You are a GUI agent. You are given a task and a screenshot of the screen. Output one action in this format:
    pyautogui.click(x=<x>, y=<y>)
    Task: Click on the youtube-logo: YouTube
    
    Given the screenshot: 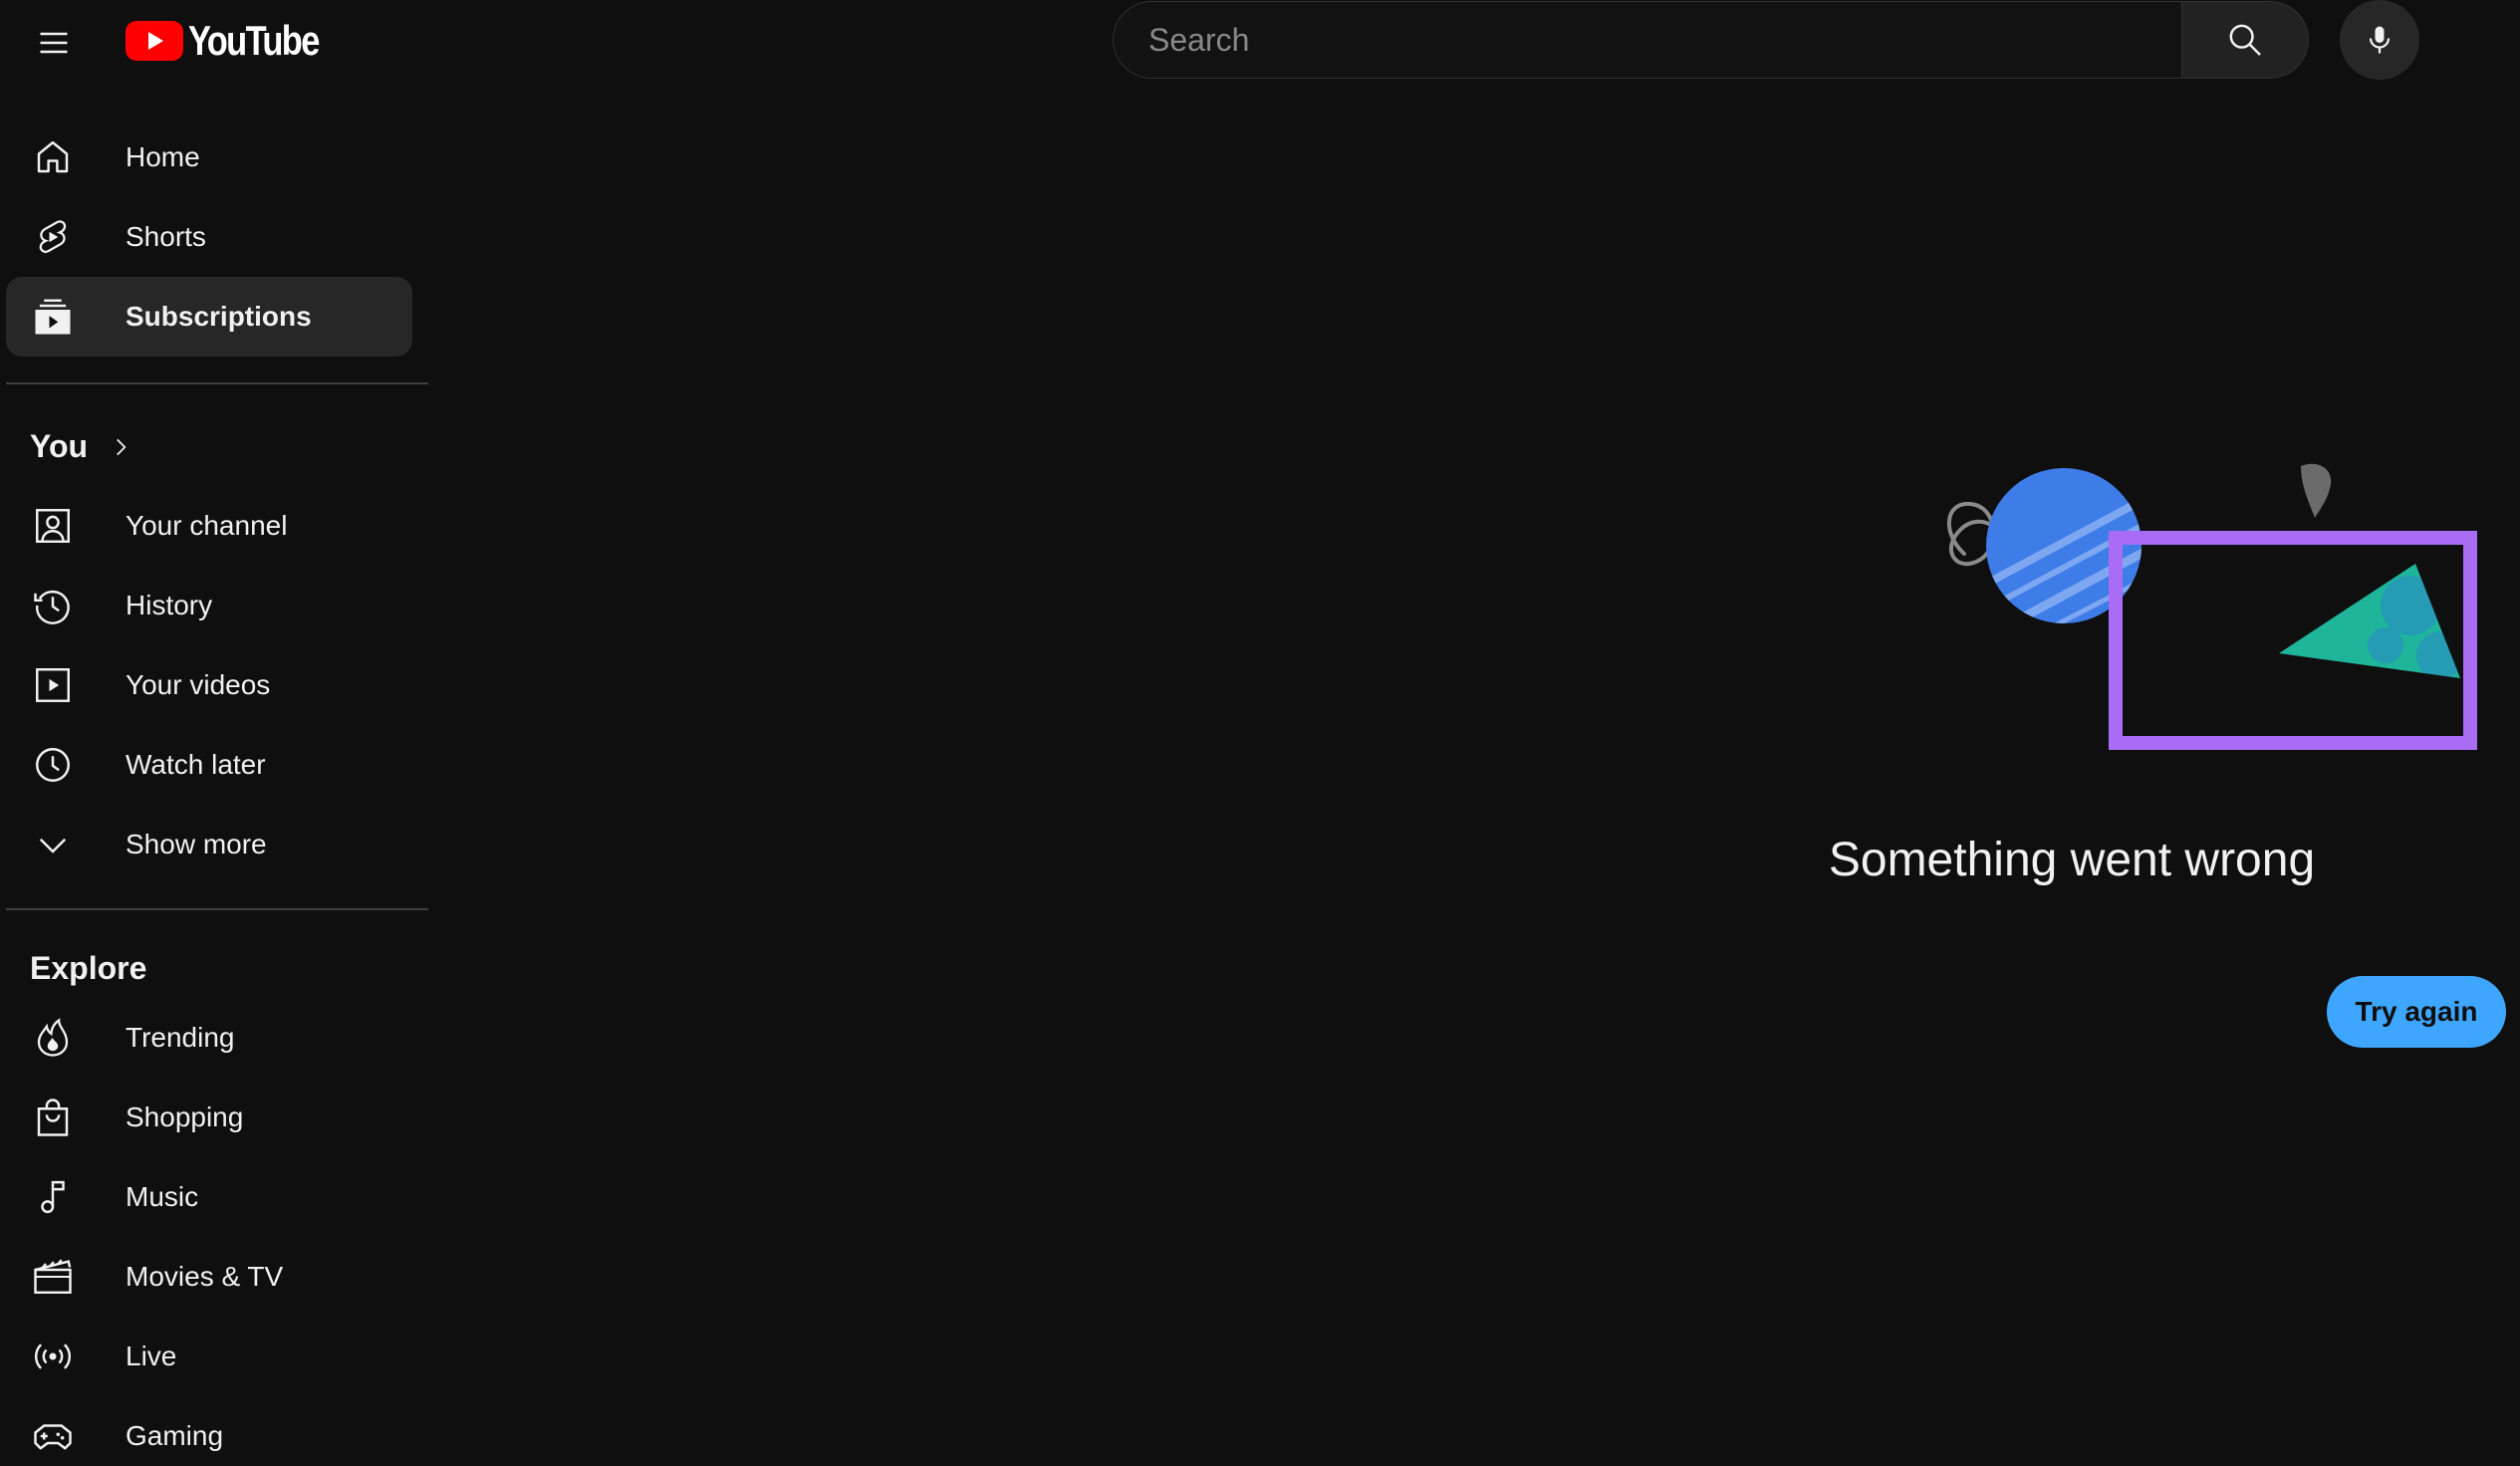 What is the action you would take?
    pyautogui.click(x=236, y=40)
    